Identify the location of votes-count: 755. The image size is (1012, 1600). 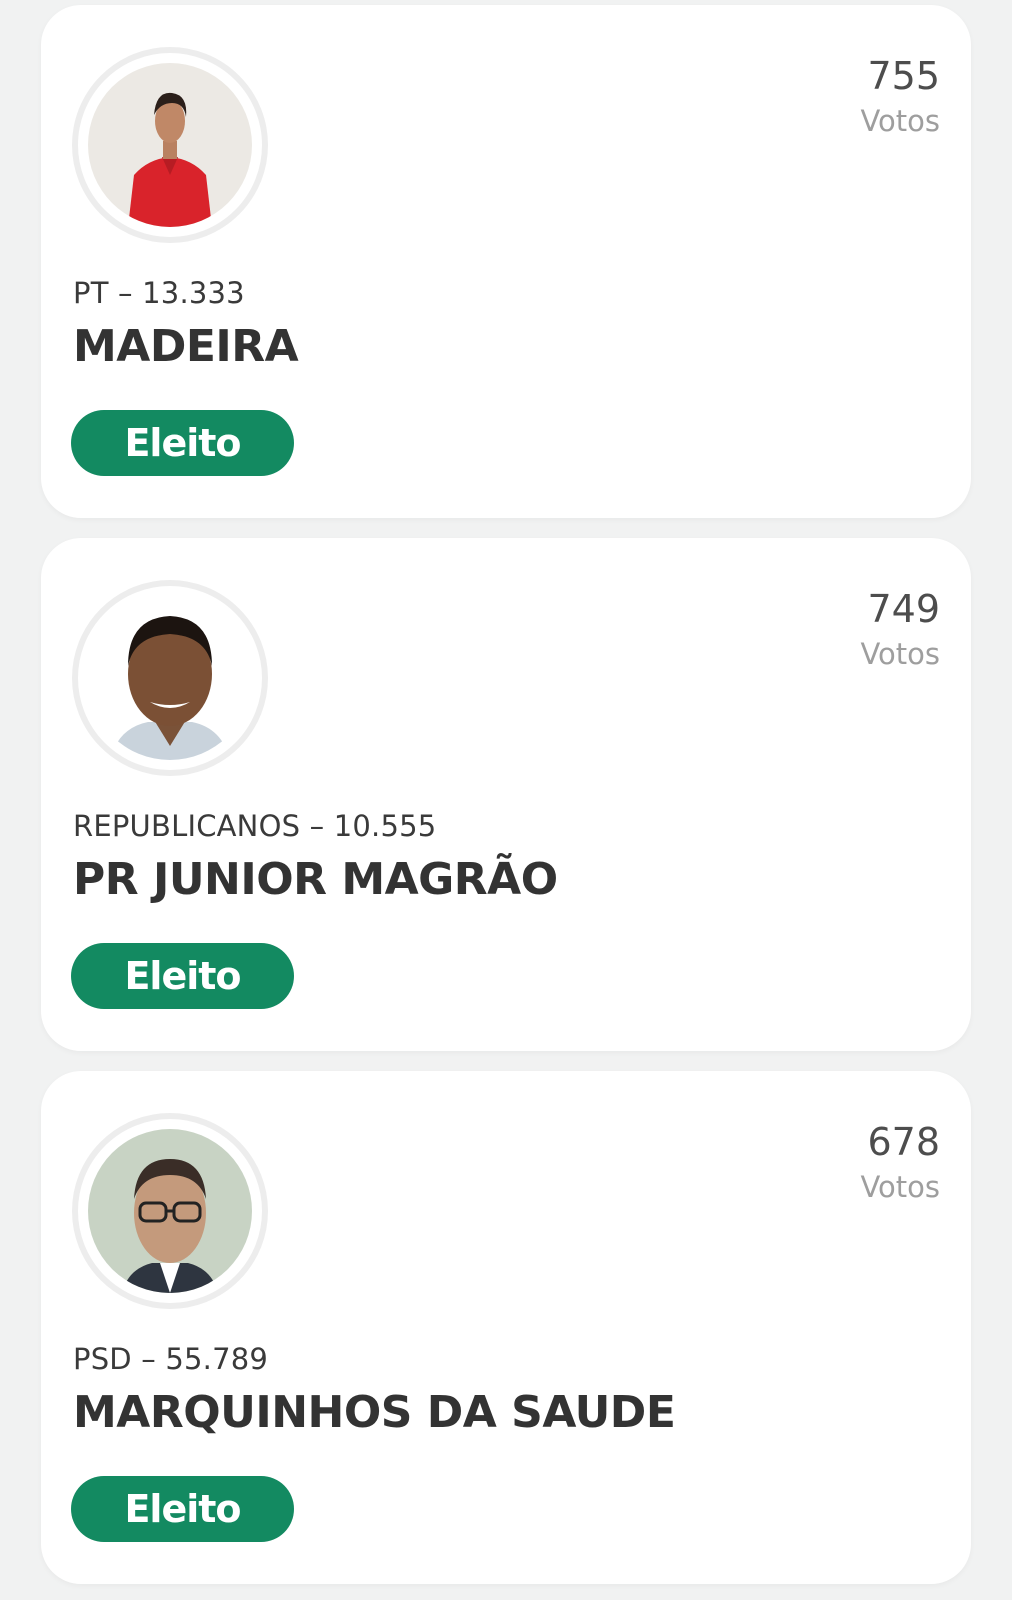
(903, 76).